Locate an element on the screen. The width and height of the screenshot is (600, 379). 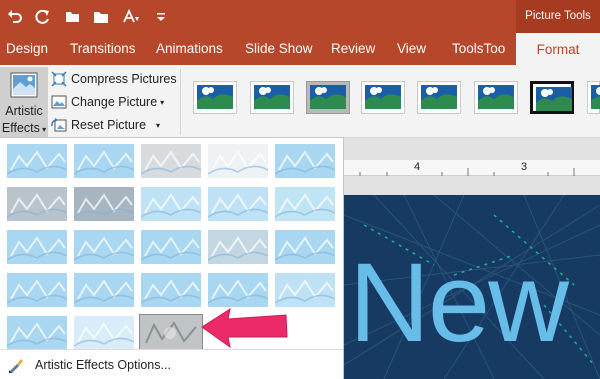
artistic-effects-label-line2: Effects ▾ is located at coordinates (24, 128).